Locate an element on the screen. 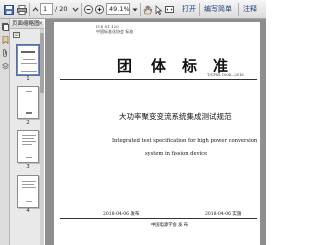 This screenshot has width=320, height=245. sidebar-header: 页面缩略图 × is located at coordinates (27, 24).